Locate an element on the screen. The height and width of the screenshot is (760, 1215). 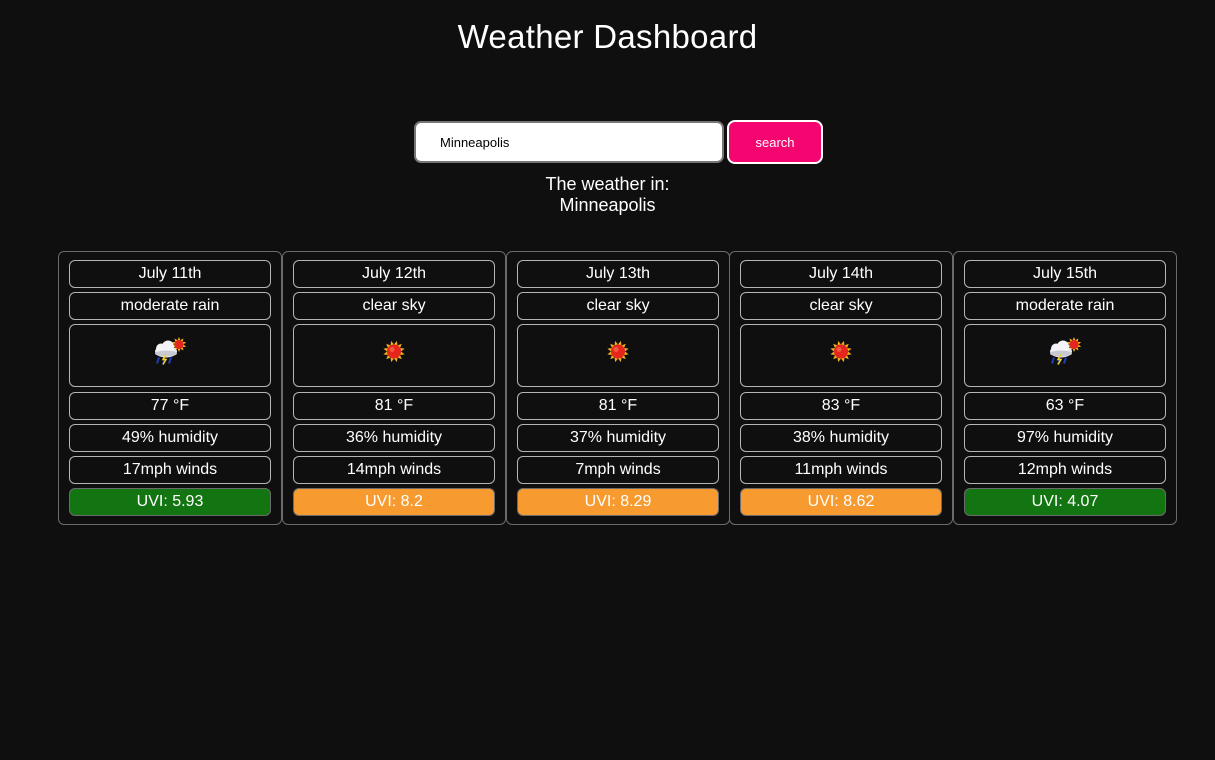
forecast-temperature: 83 °F is located at coordinates (841, 406).